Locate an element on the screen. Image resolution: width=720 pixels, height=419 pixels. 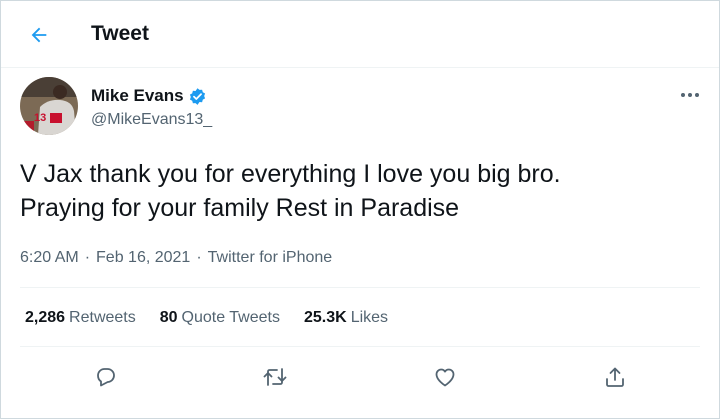
retweet-icon is located at coordinates (275, 377).